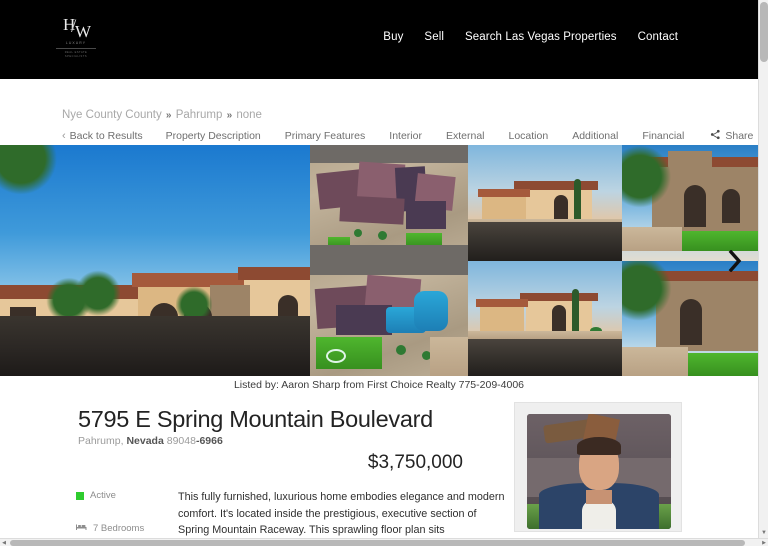  What do you see at coordinates (211, 441) in the screenshot?
I see `property-zip4: 6966` at bounding box center [211, 441].